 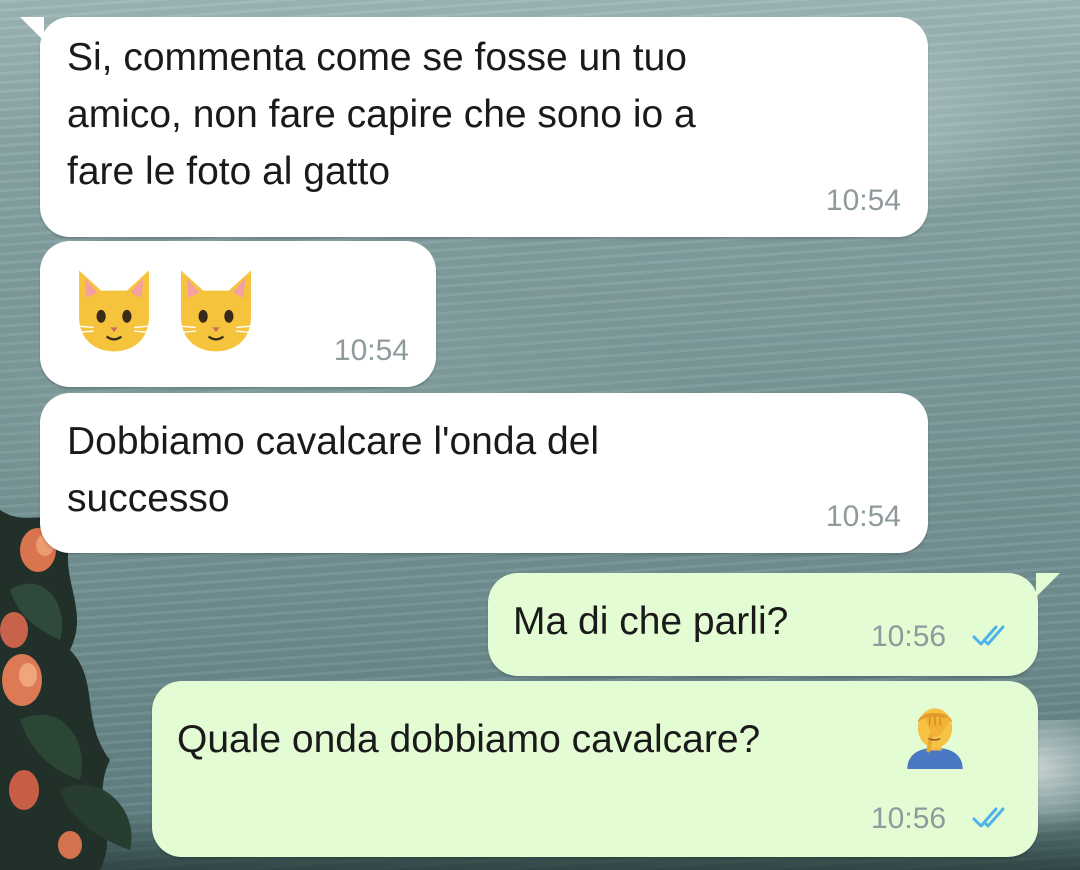 I want to click on message-bubble-incoming: 10:54, so click(x=238, y=314).